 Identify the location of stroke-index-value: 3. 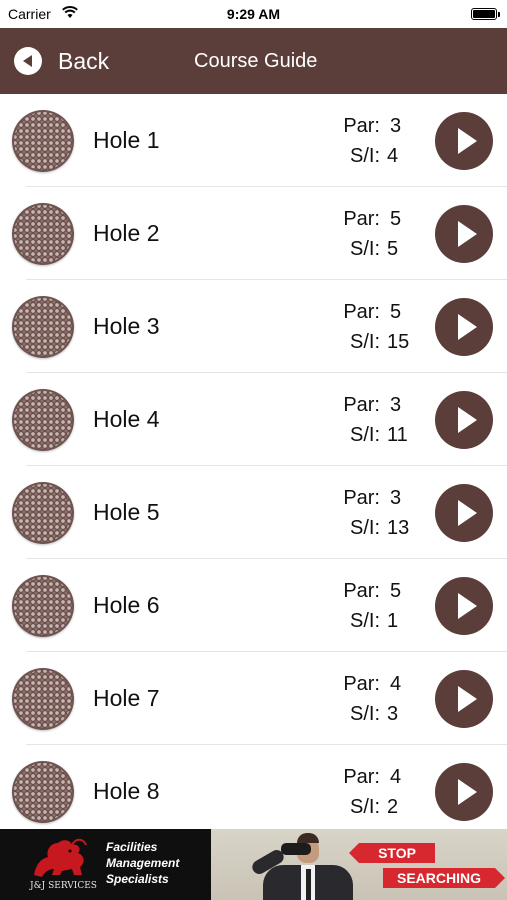
(393, 714).